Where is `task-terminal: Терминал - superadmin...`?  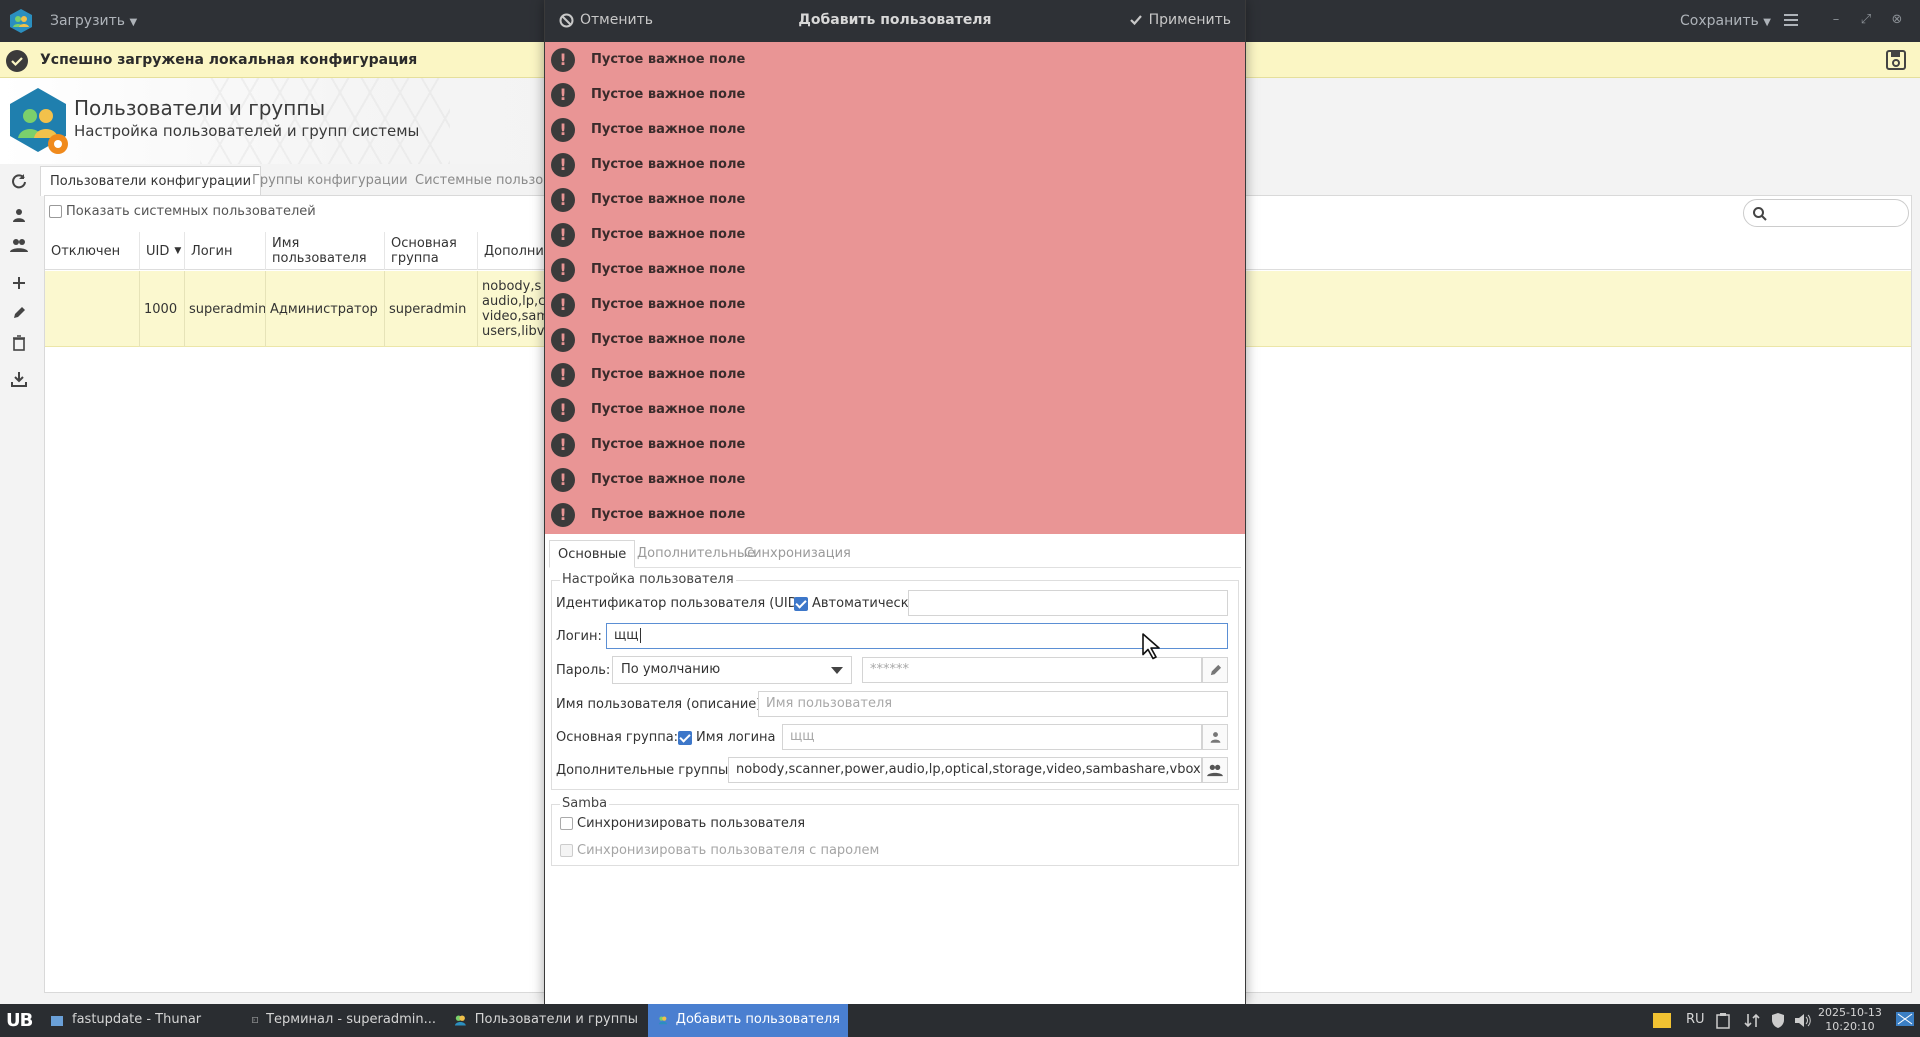
task-terminal: Терминал - superadmin... is located at coordinates (343, 1020).